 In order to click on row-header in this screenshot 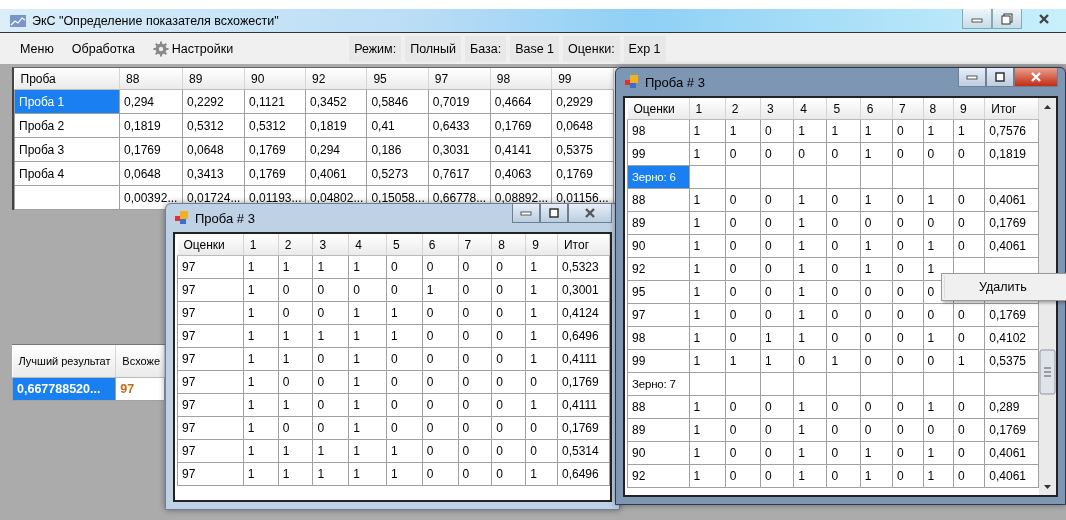, I will do `click(67, 197)`.